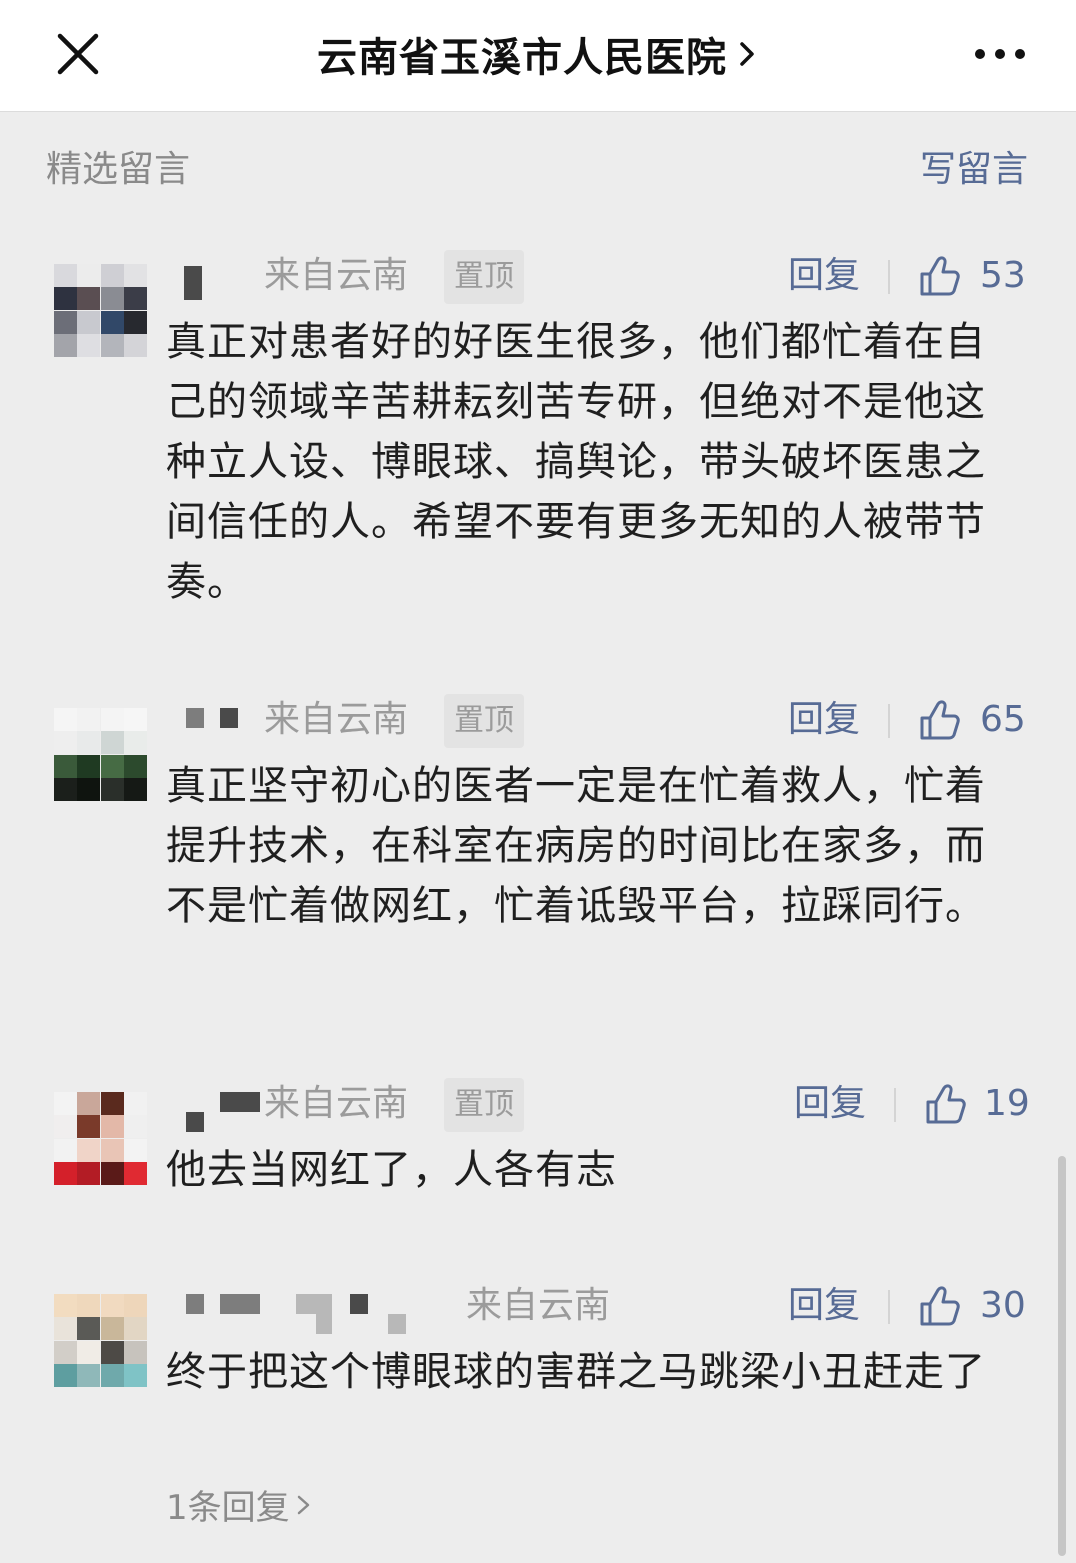 The width and height of the screenshot is (1076, 1563). Describe the element at coordinates (1003, 1305) in the screenshot. I see `like-count: 30` at that location.